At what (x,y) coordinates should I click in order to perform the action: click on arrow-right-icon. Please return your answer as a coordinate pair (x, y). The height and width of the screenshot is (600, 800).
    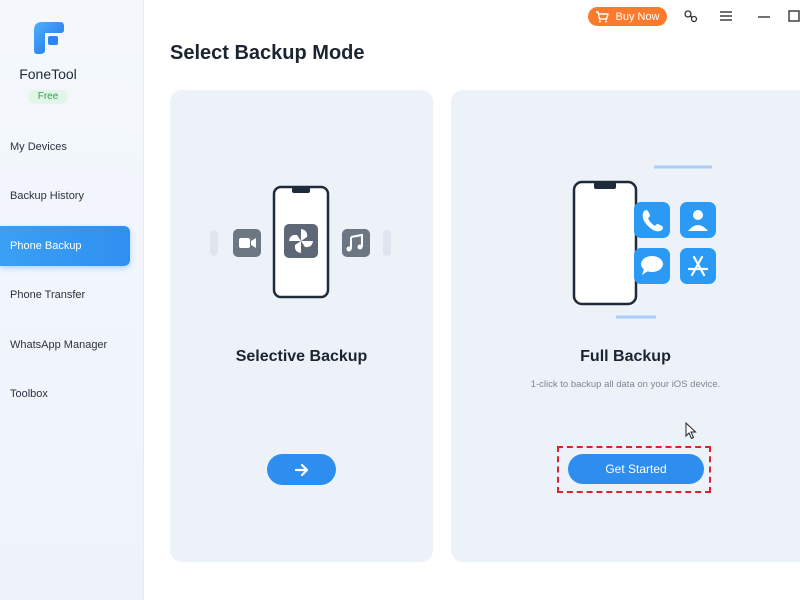
    Looking at the image, I should click on (301, 469).